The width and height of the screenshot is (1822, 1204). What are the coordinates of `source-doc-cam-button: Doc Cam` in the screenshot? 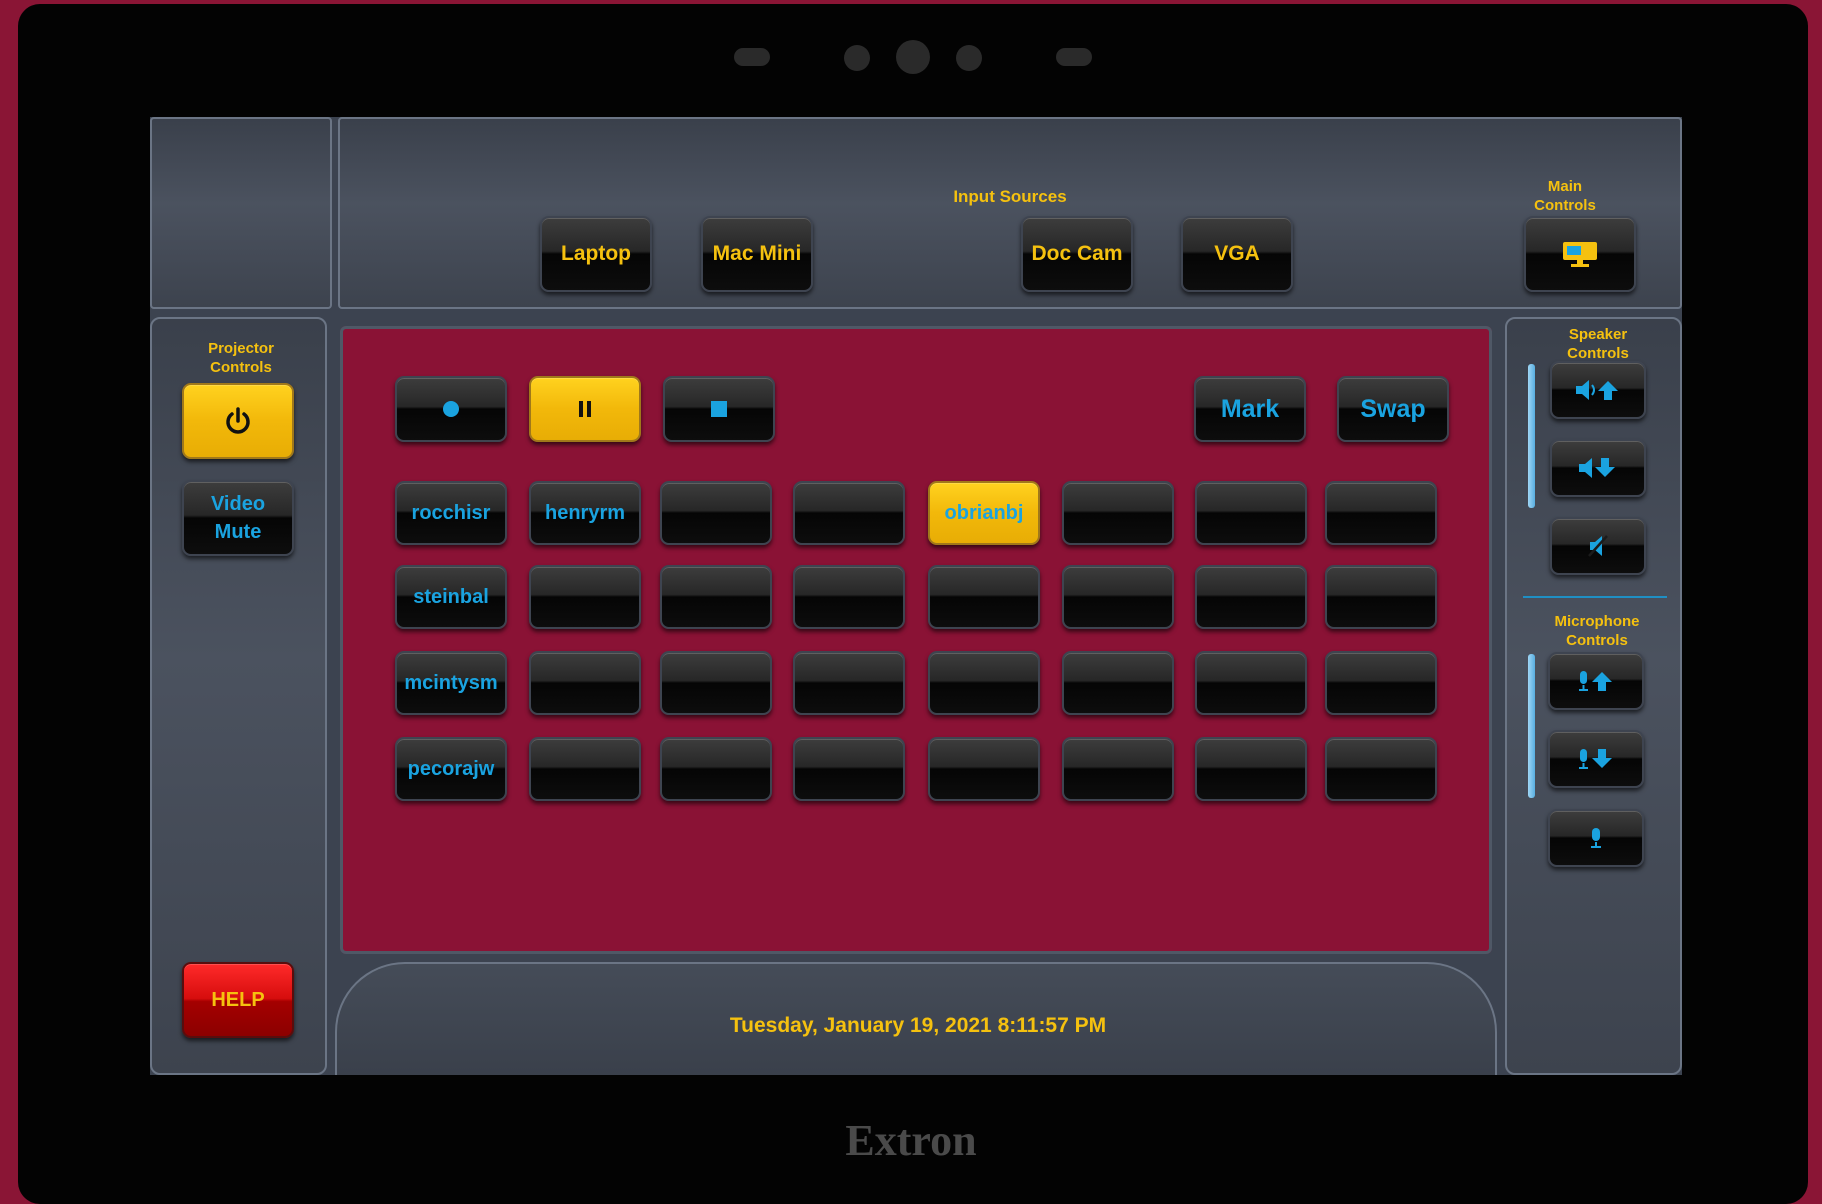 It's located at (1077, 254).